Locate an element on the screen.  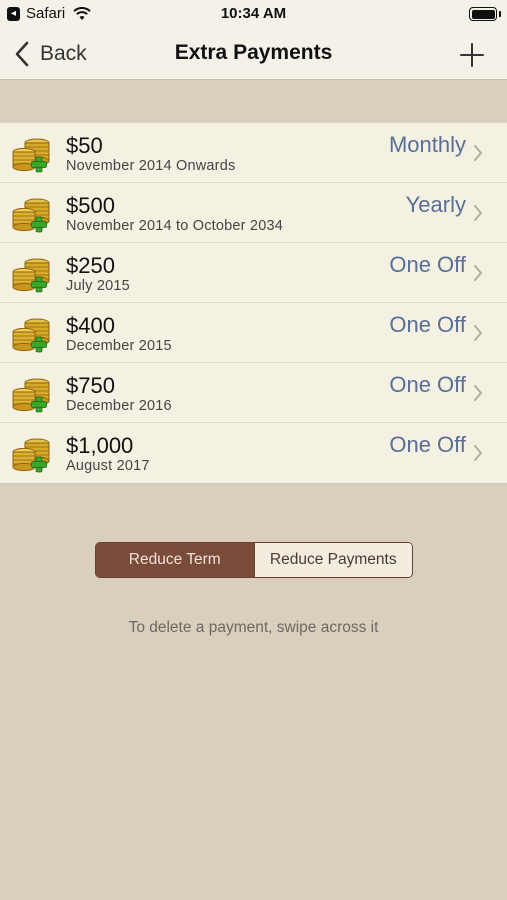
payment-period: November 2014 to October 2034 is located at coordinates (174, 226).